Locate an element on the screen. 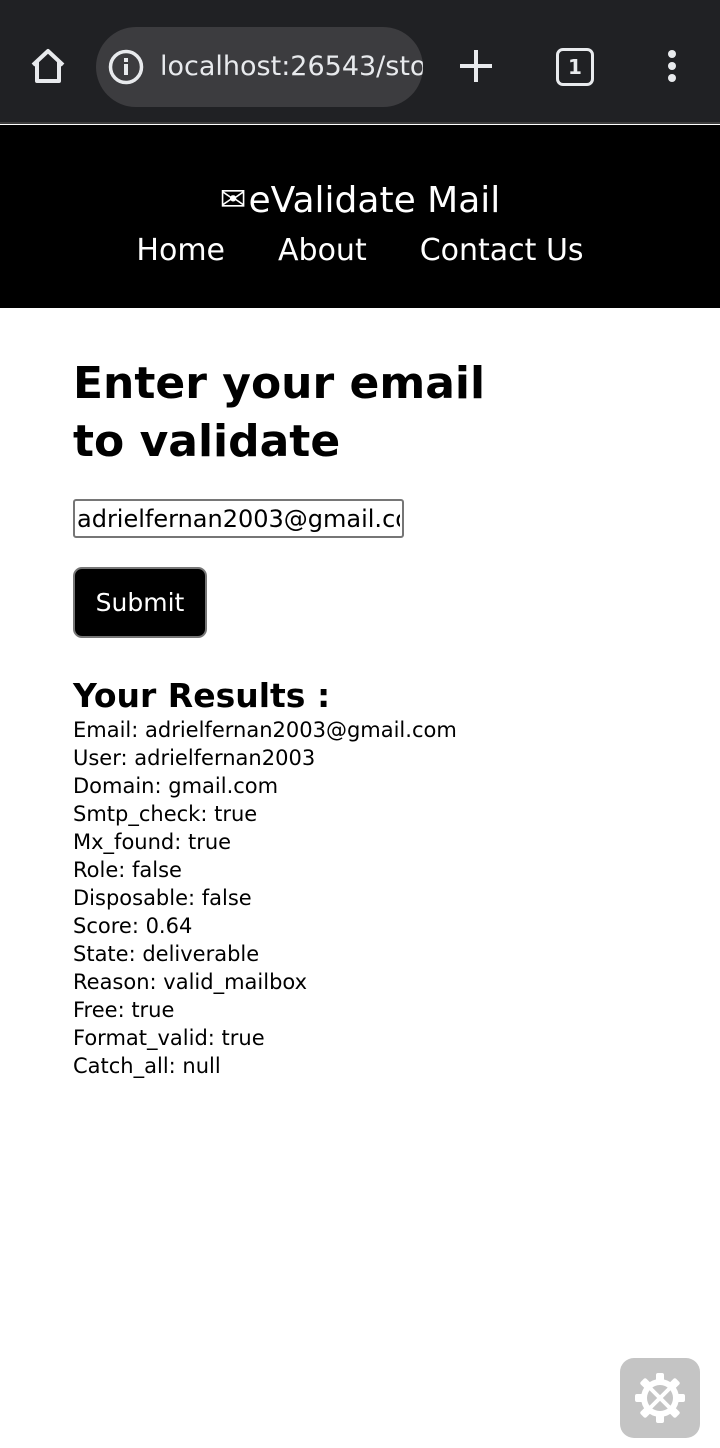 The width and height of the screenshot is (720, 1448). browser-toolbar: localhost:26543/sto 1 is located at coordinates (360, 62).